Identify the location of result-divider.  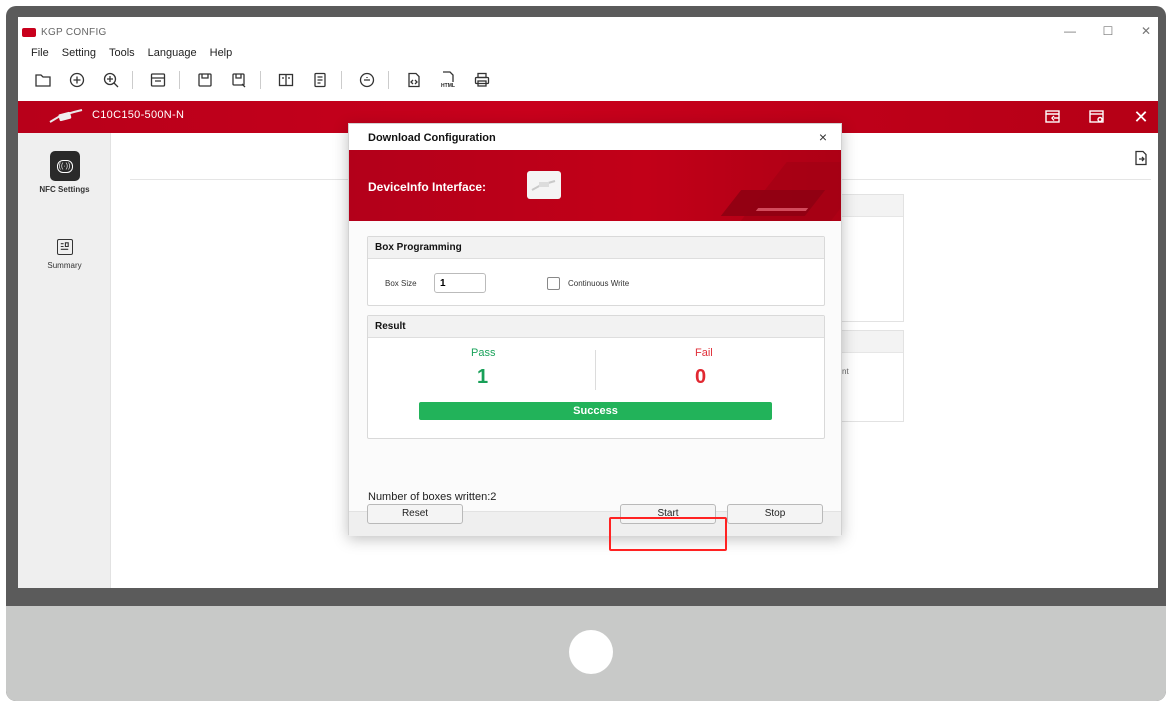
(595, 370).